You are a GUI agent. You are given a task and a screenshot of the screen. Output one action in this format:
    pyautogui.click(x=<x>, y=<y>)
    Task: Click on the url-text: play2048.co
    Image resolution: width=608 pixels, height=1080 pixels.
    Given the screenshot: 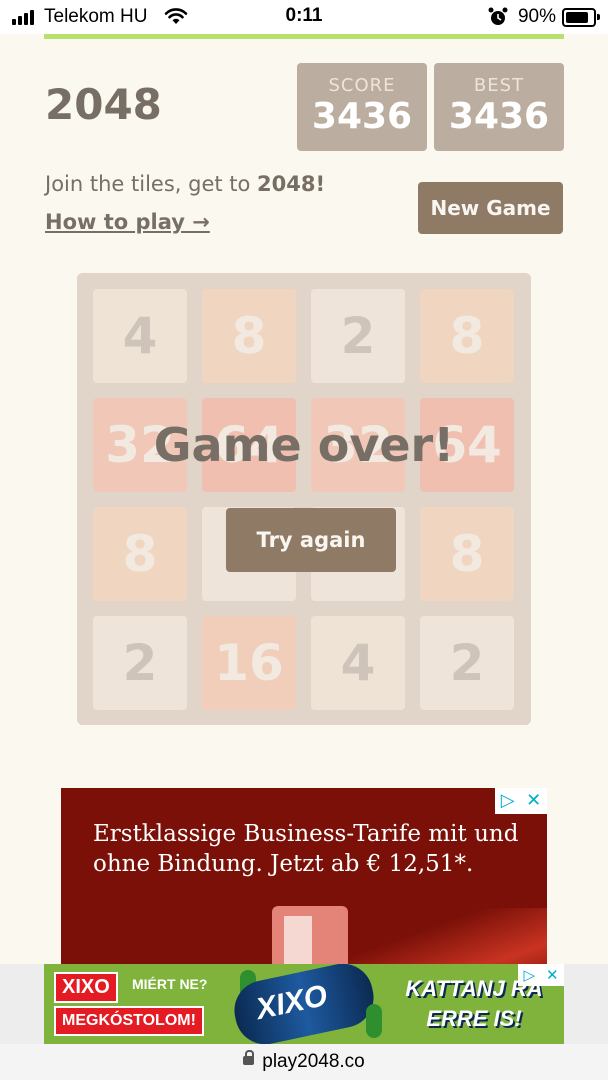 What is the action you would take?
    pyautogui.click(x=313, y=1061)
    